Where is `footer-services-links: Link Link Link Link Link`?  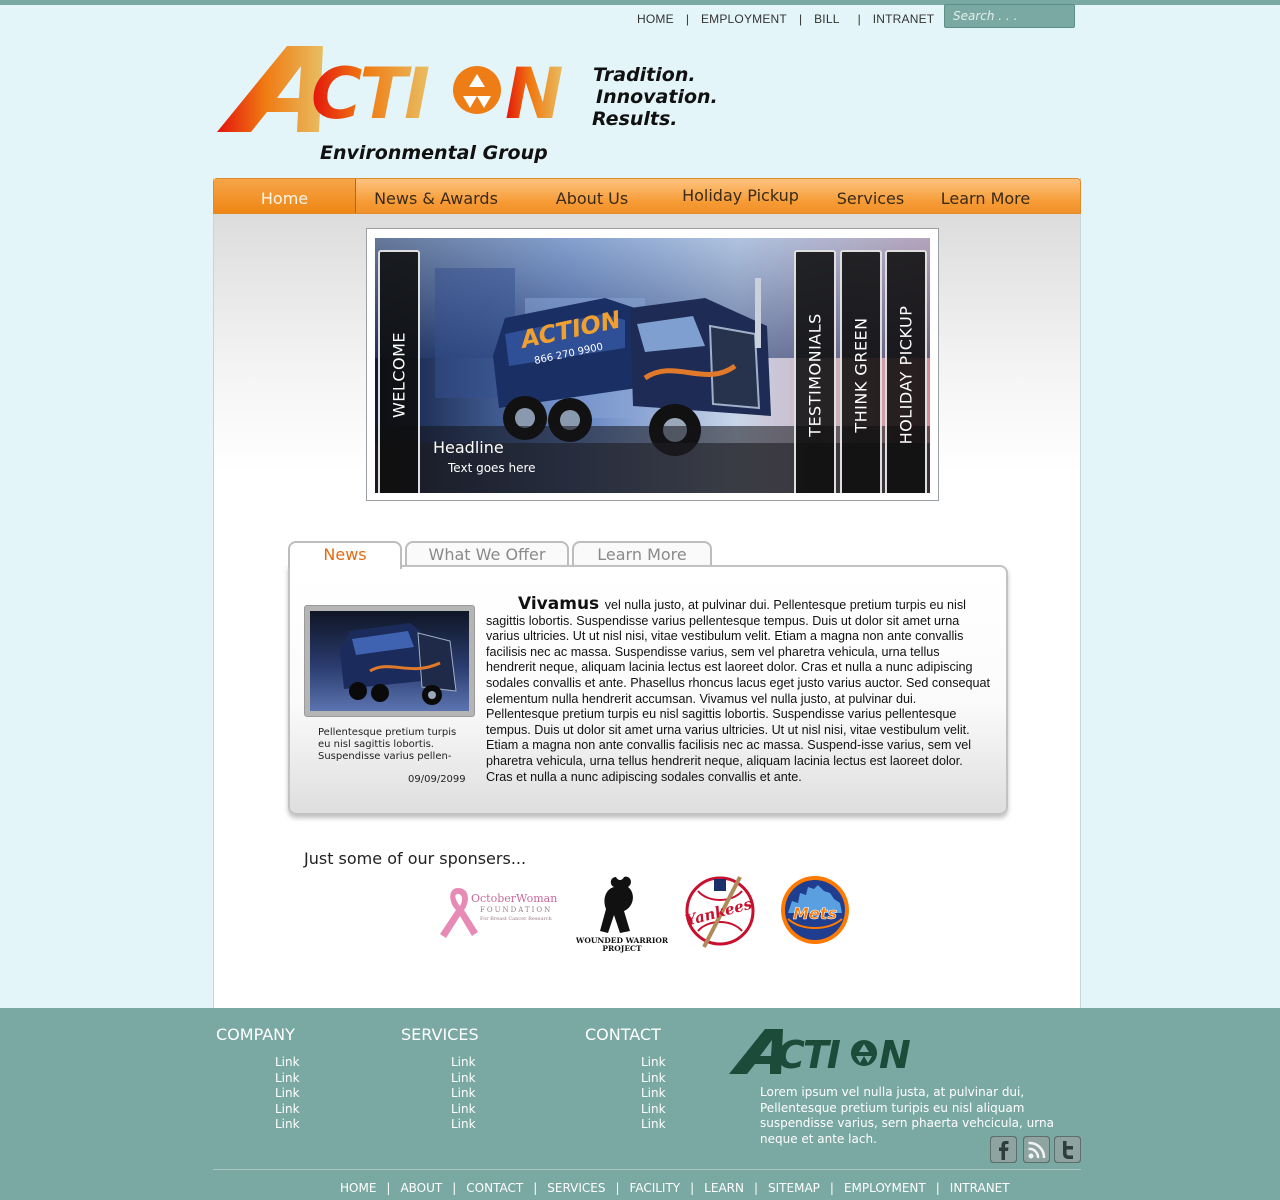
footer-services-links: Link Link Link Link Link is located at coordinates (463, 1094).